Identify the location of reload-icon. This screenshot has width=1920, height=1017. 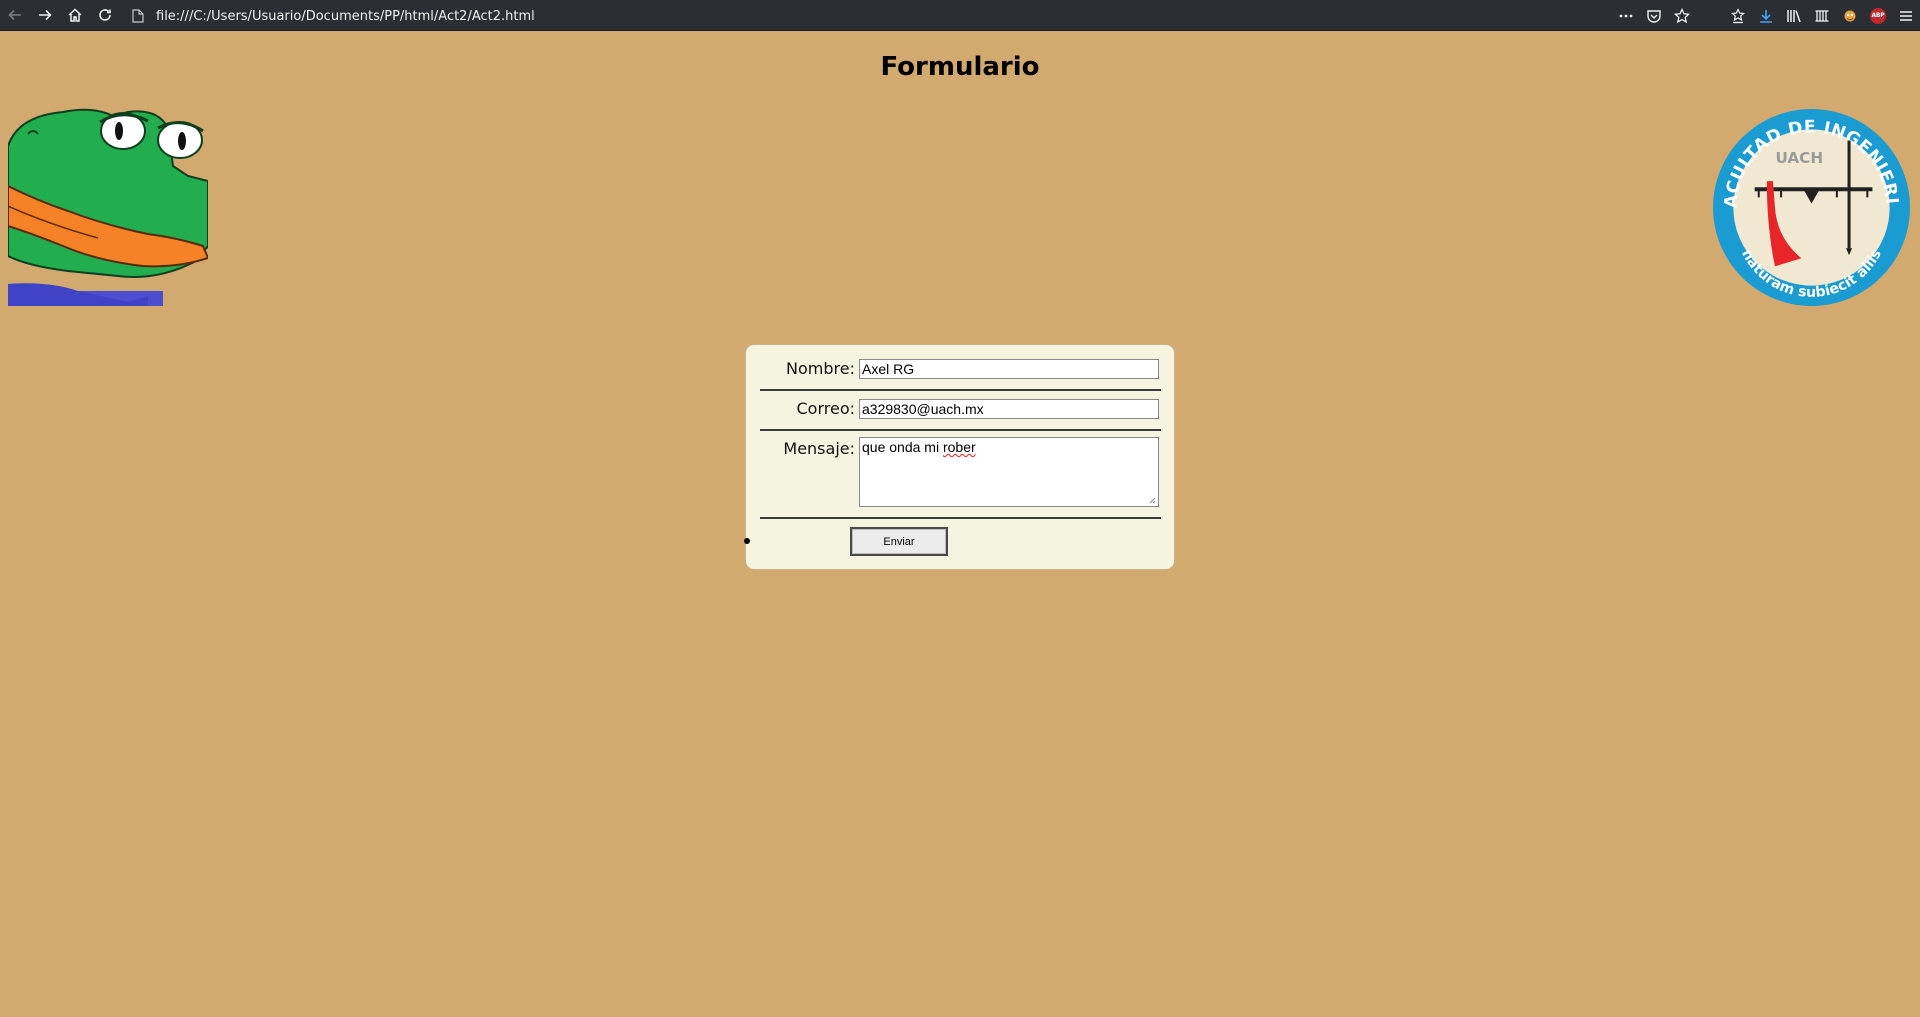
(105, 15).